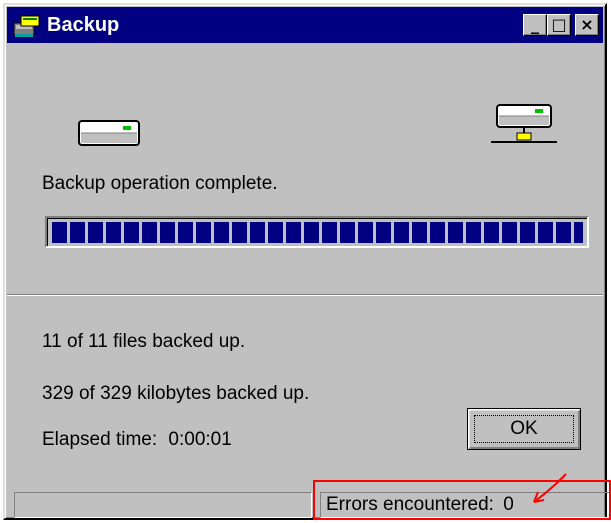 This screenshot has width=611, height=523. Describe the element at coordinates (305, 25) in the screenshot. I see `title-bar: Backup _ □ ×` at that location.